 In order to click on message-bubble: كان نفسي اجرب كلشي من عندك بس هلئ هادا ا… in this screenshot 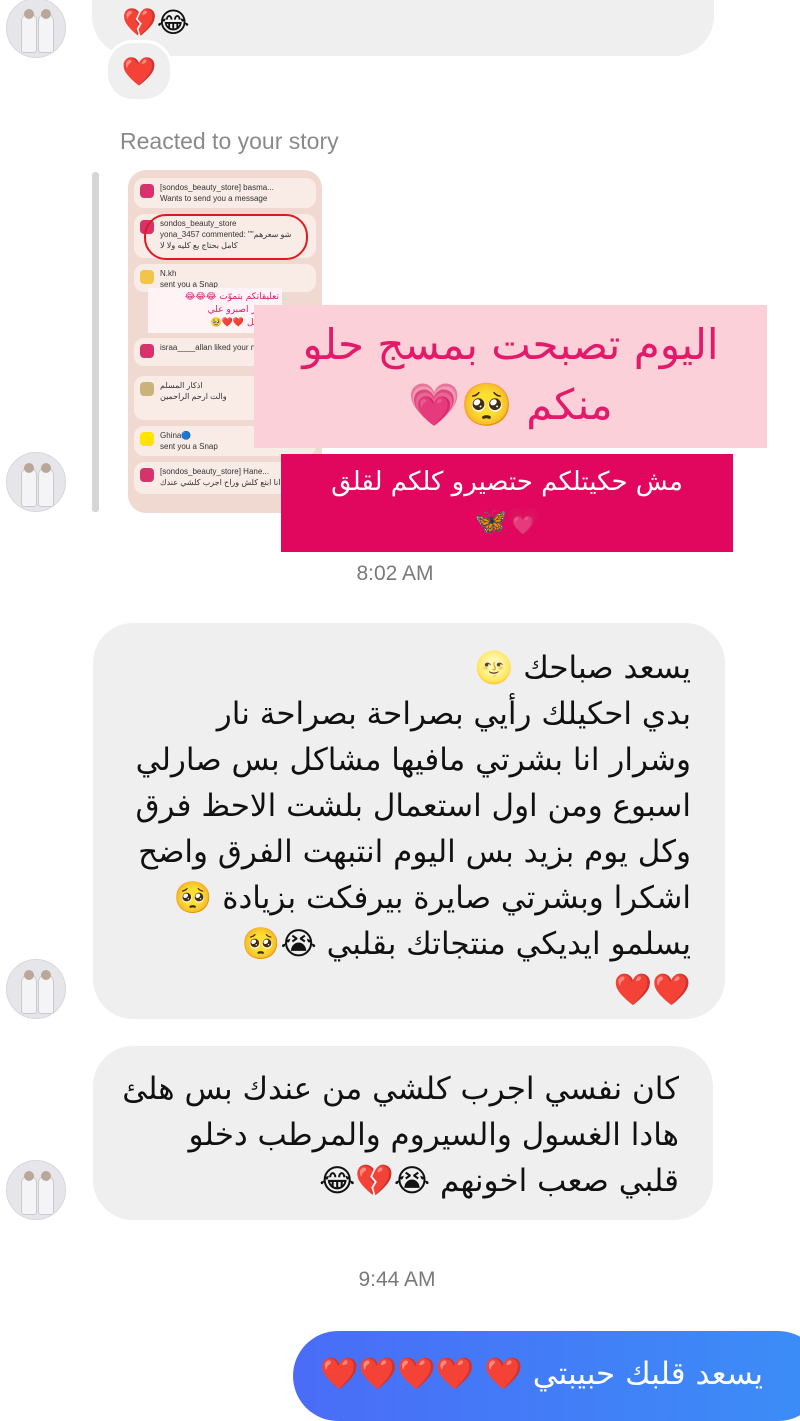, I will do `click(403, 1133)`.